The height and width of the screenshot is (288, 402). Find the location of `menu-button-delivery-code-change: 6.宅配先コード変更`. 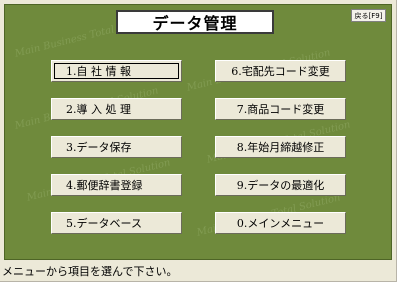

menu-button-delivery-code-change: 6.宅配先コード変更 is located at coordinates (280, 71).